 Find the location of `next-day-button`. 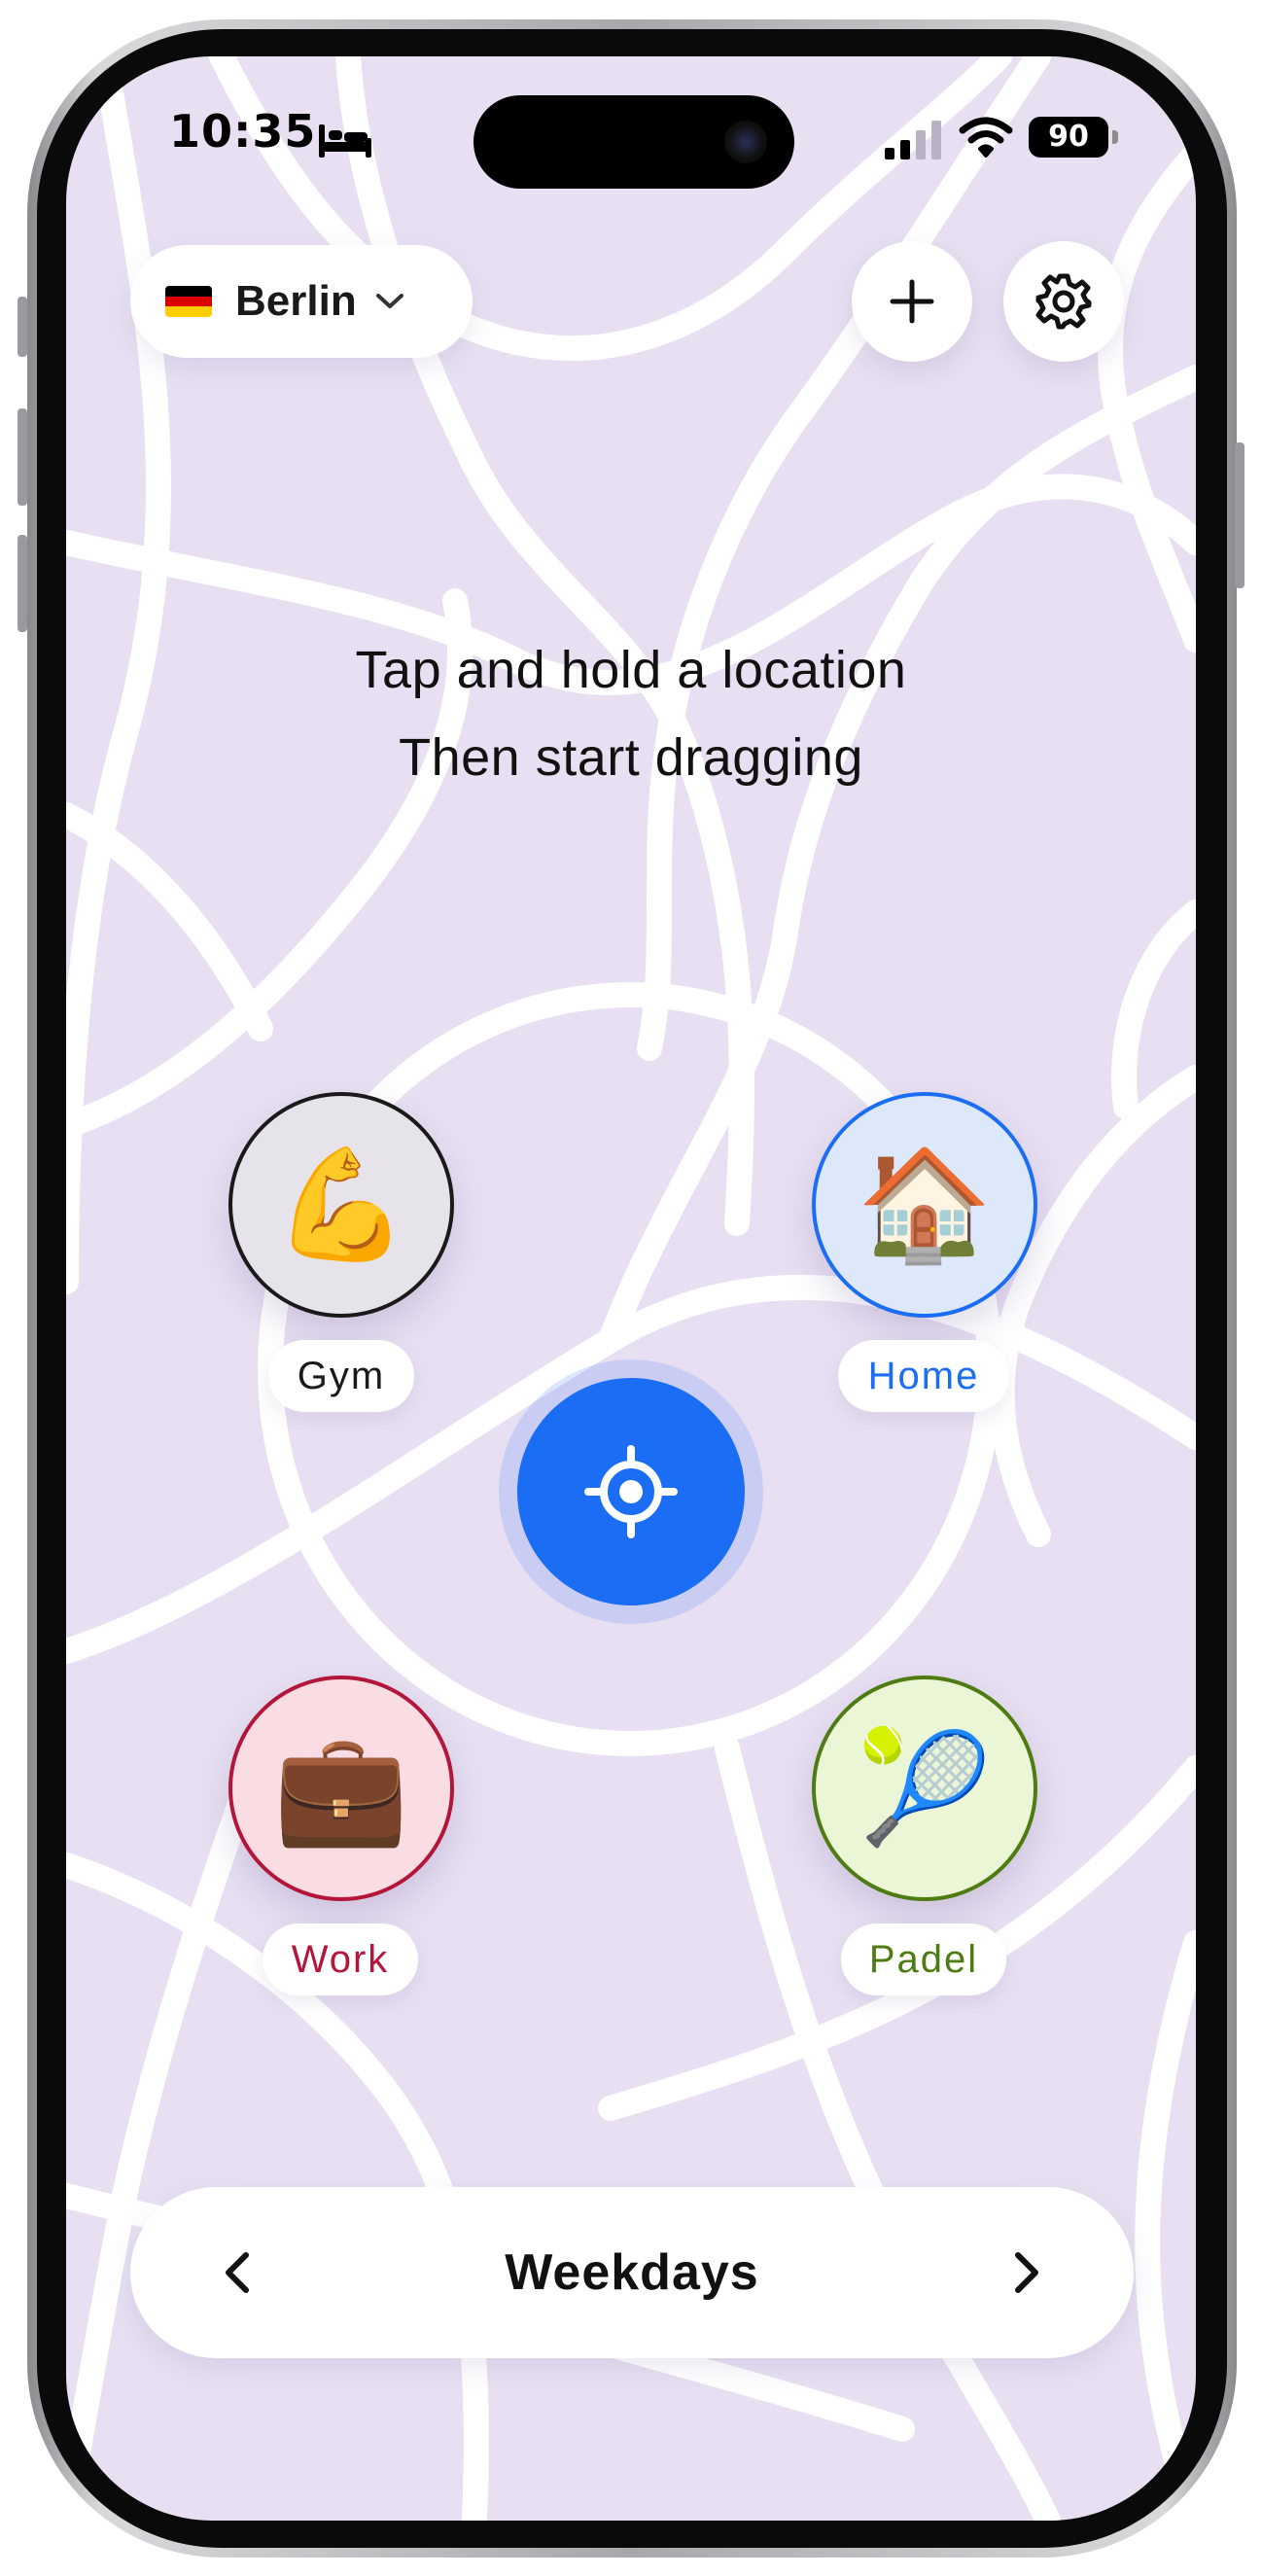

next-day-button is located at coordinates (1027, 2273).